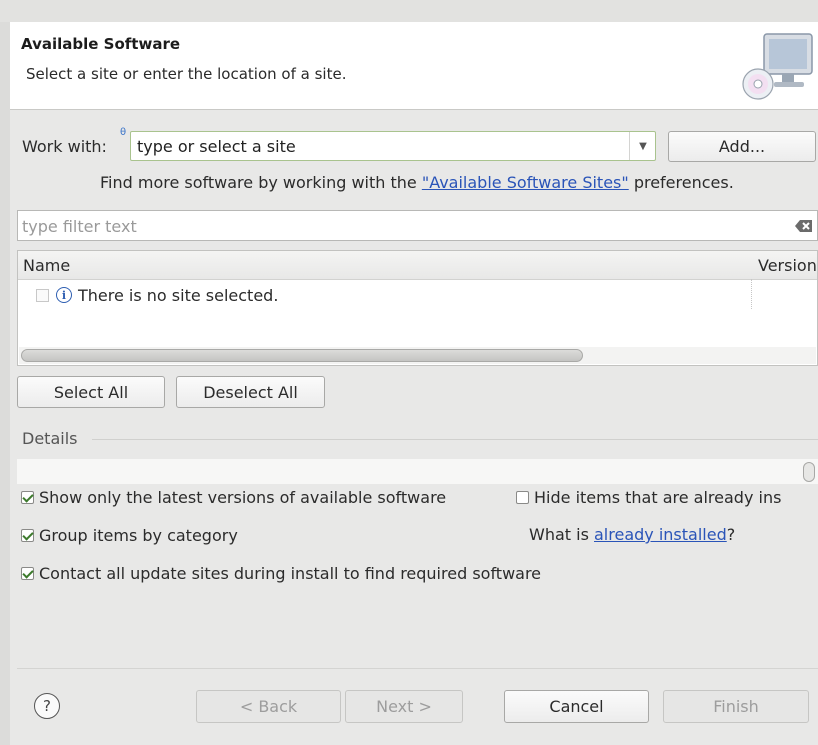 The width and height of the screenshot is (818, 745). I want to click on content-assist-icon: θ, so click(123, 132).